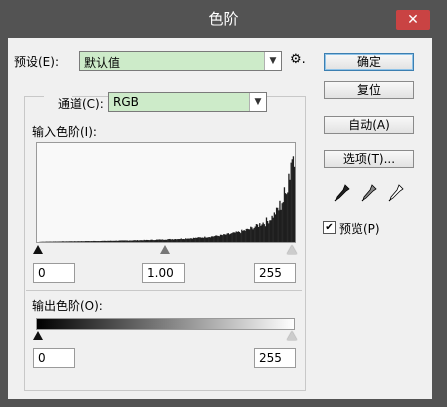 The image size is (447, 407). Describe the element at coordinates (102, 63) in the screenshot. I see `preset-value: 默认值` at that location.